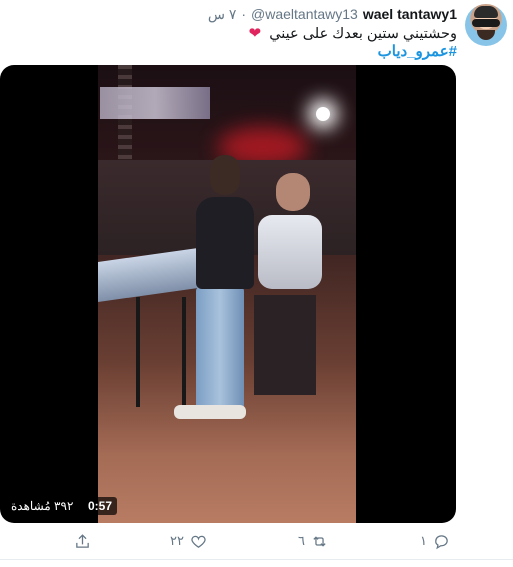 Image resolution: width=513 pixels, height=567 pixels. What do you see at coordinates (125, 120) in the screenshot?
I see `stage-truss` at bounding box center [125, 120].